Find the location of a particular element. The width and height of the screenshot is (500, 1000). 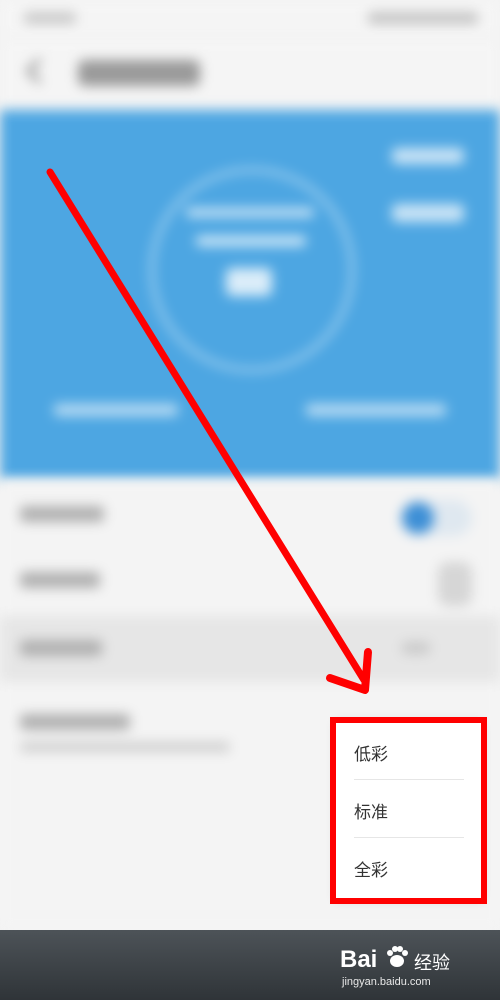

watermark-logo-text: Bai is located at coordinates (359, 959).